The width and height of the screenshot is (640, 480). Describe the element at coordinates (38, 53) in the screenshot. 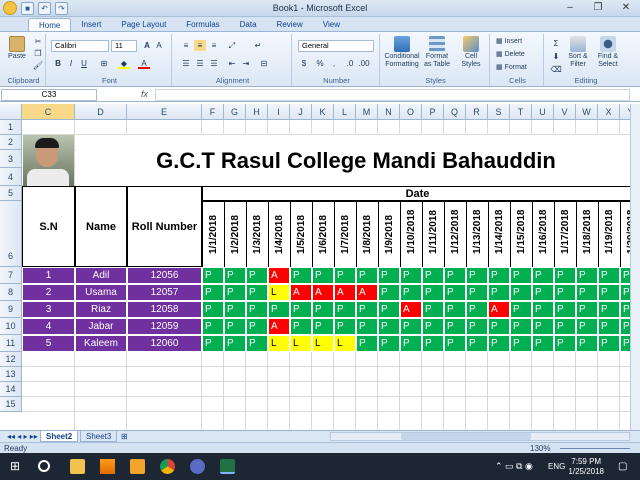

I see `copy-icon: ❐` at that location.